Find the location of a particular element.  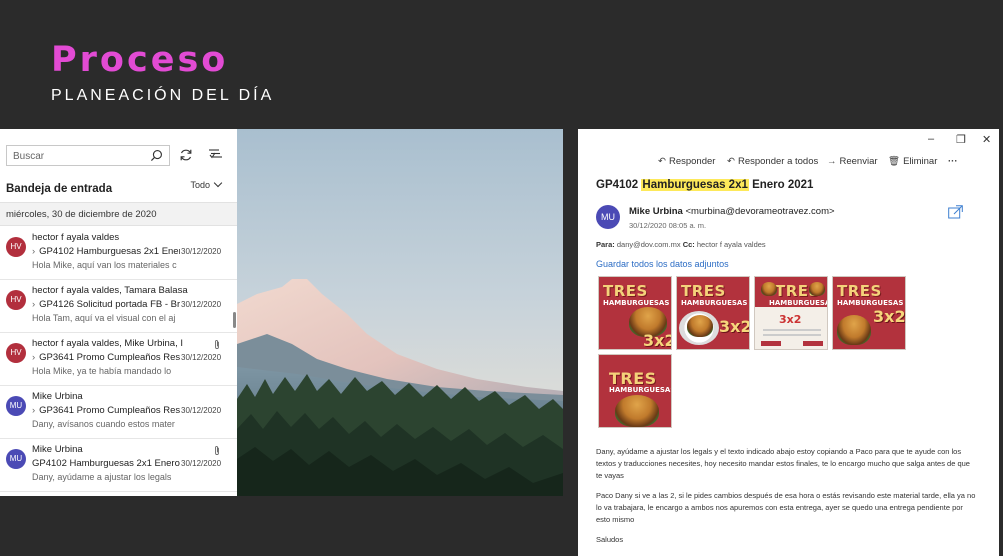

subject-suffix: Enero 2021 is located at coordinates (783, 185).